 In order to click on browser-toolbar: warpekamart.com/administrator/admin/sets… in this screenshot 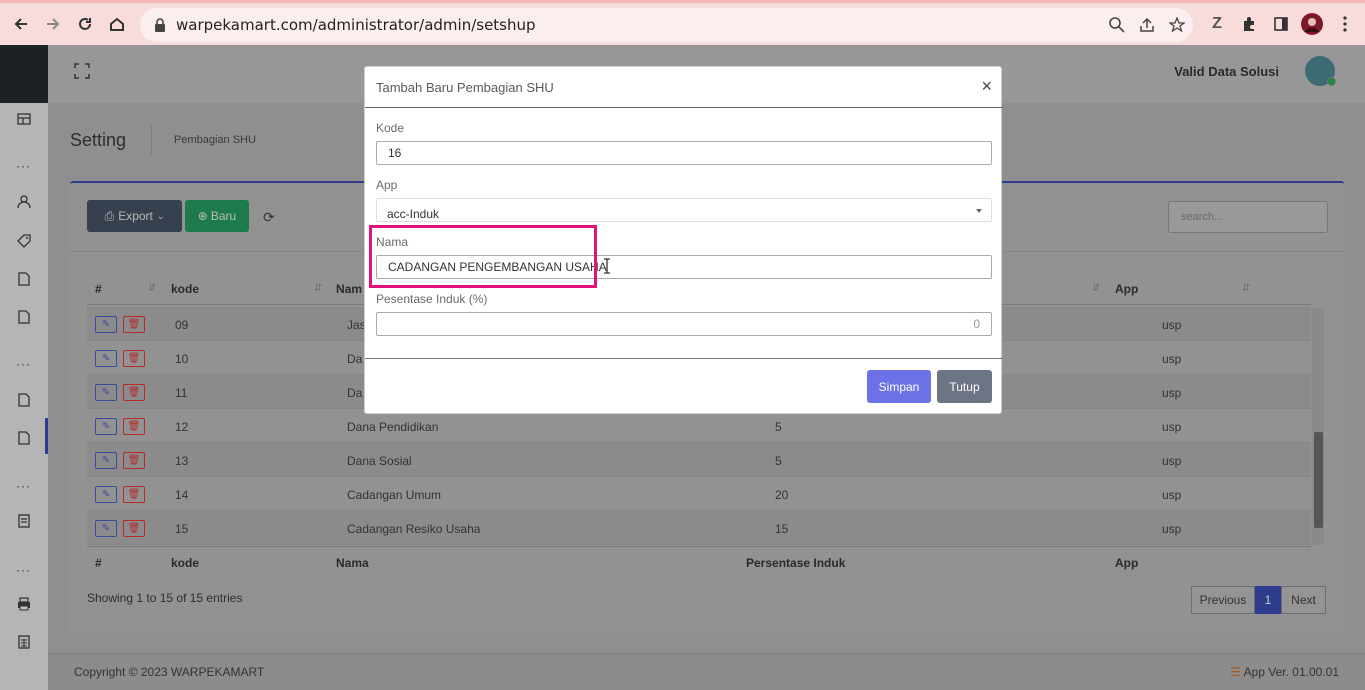, I will do `click(682, 22)`.